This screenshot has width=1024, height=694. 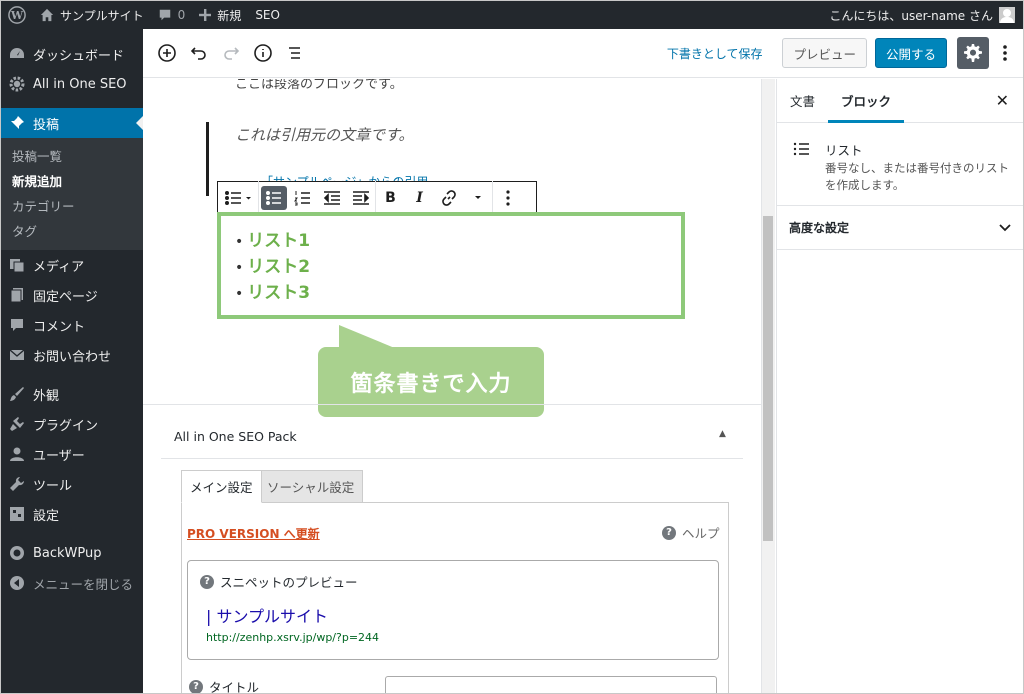 I want to click on sidebar-item-label: ツール, so click(x=53, y=486).